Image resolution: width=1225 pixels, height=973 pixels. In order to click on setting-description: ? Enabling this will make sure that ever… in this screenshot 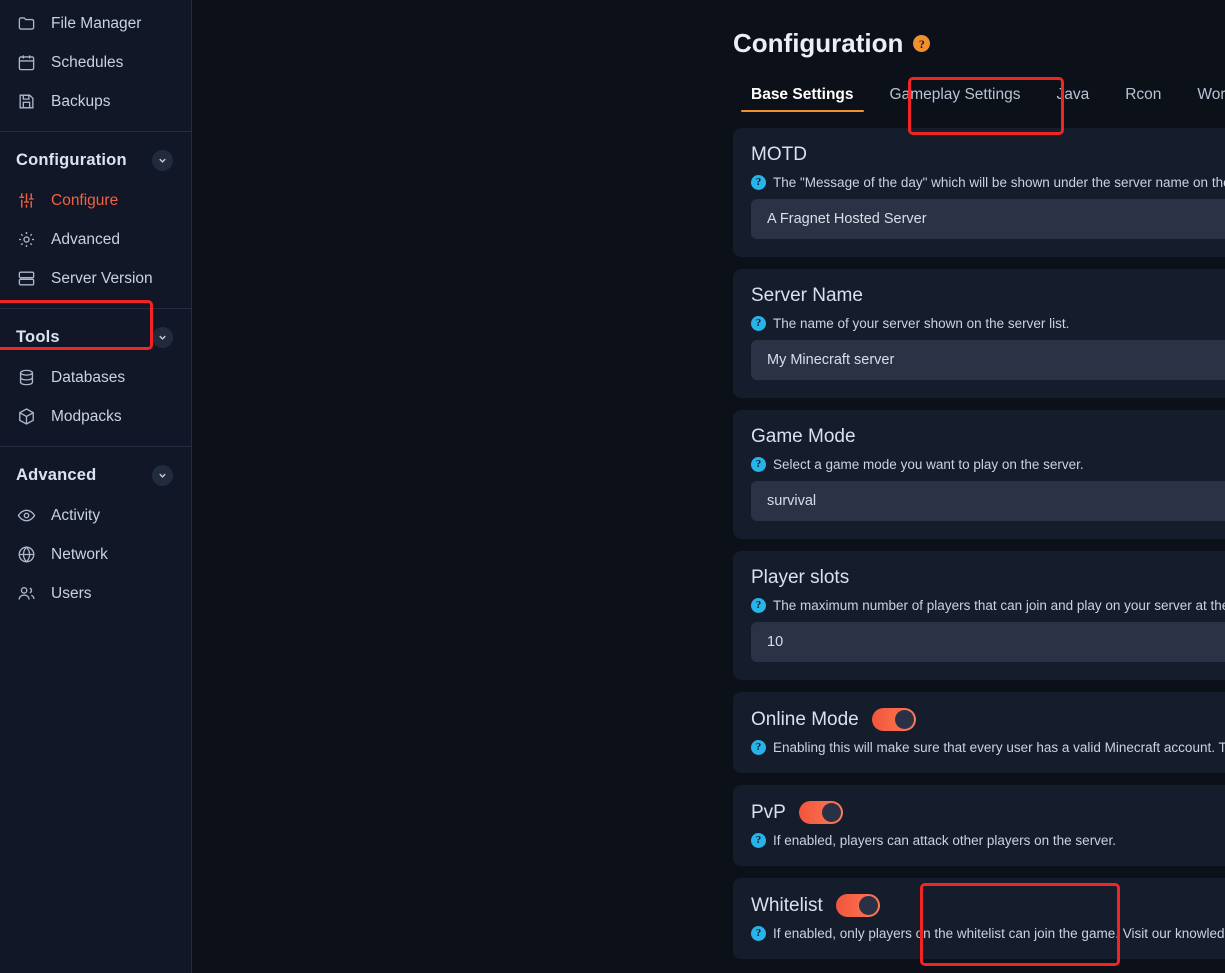, I will do `click(988, 747)`.